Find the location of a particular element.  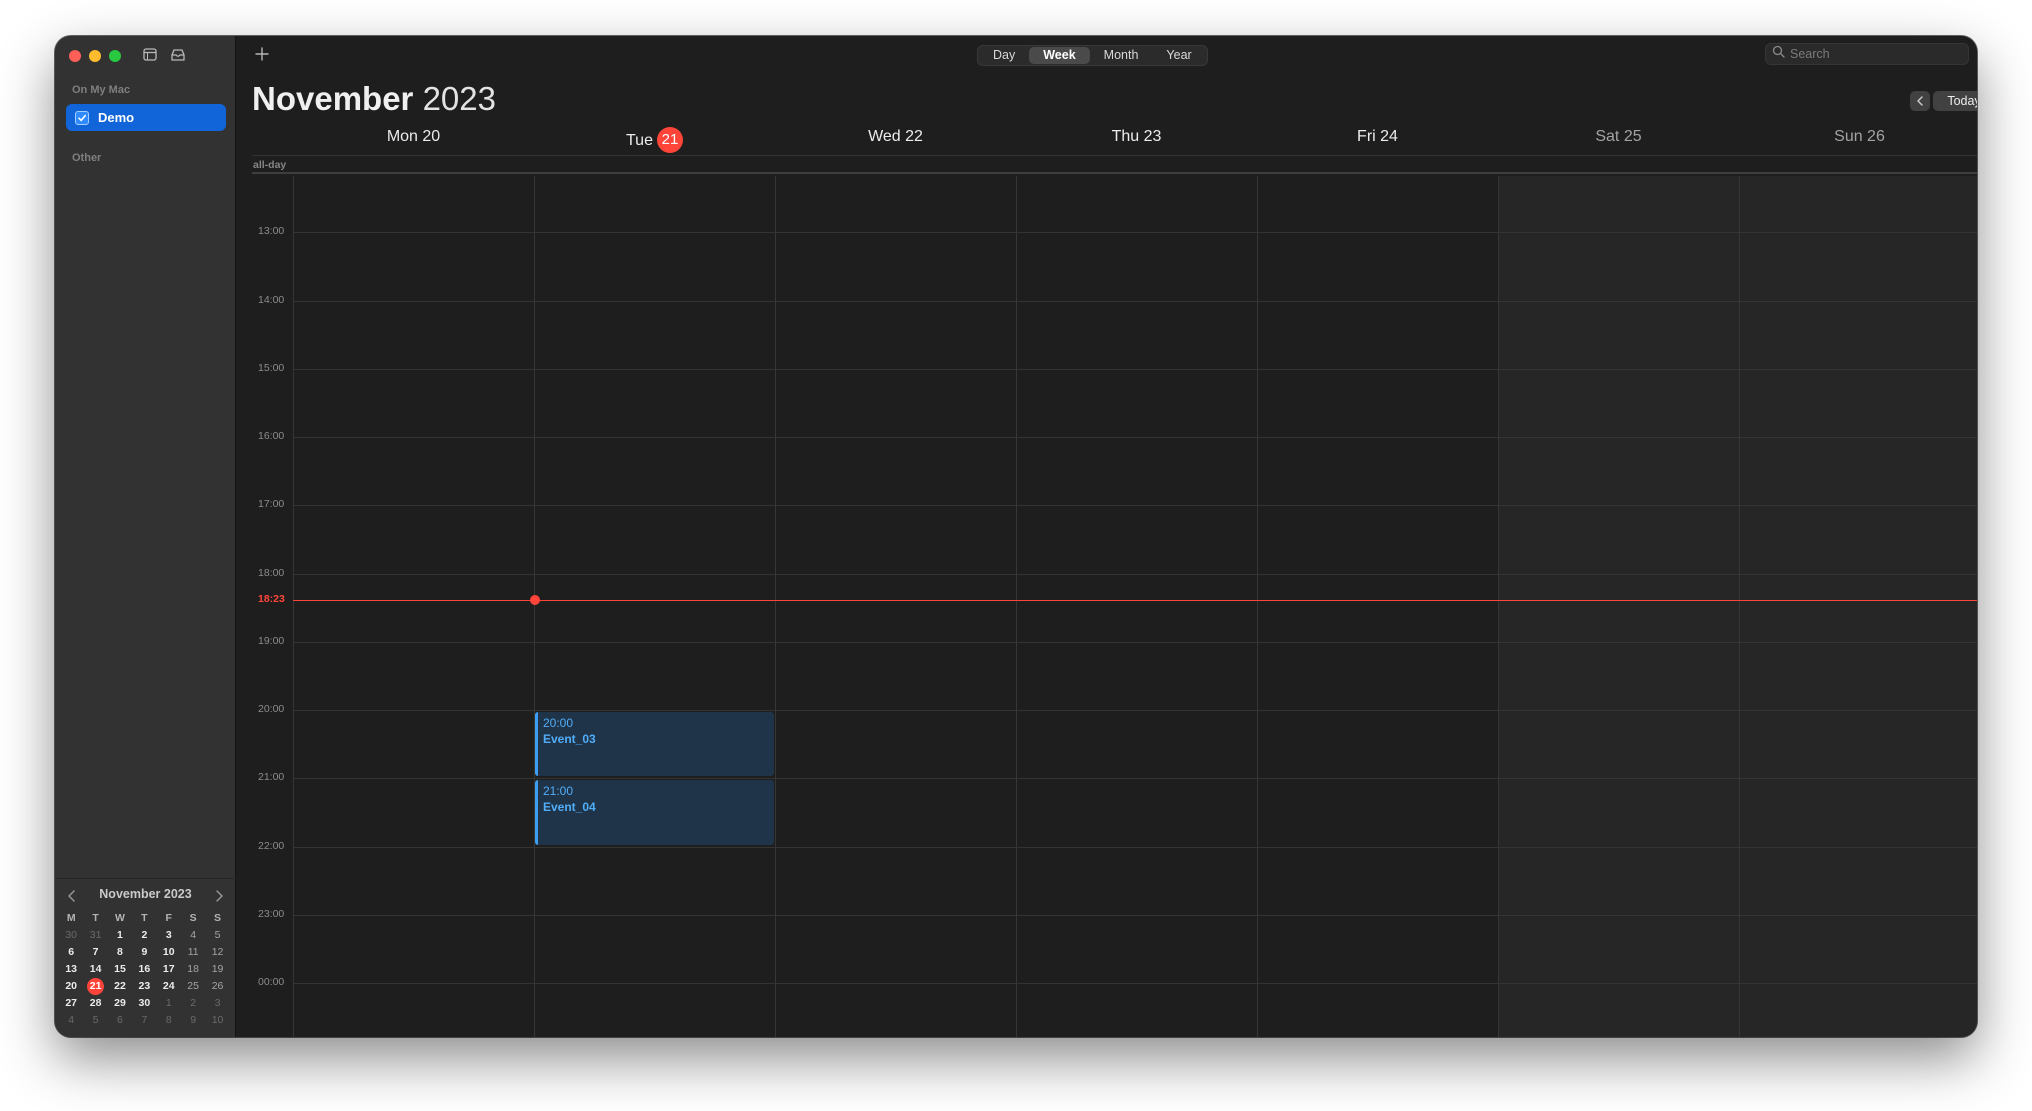

mini-day: 23 is located at coordinates (144, 986).